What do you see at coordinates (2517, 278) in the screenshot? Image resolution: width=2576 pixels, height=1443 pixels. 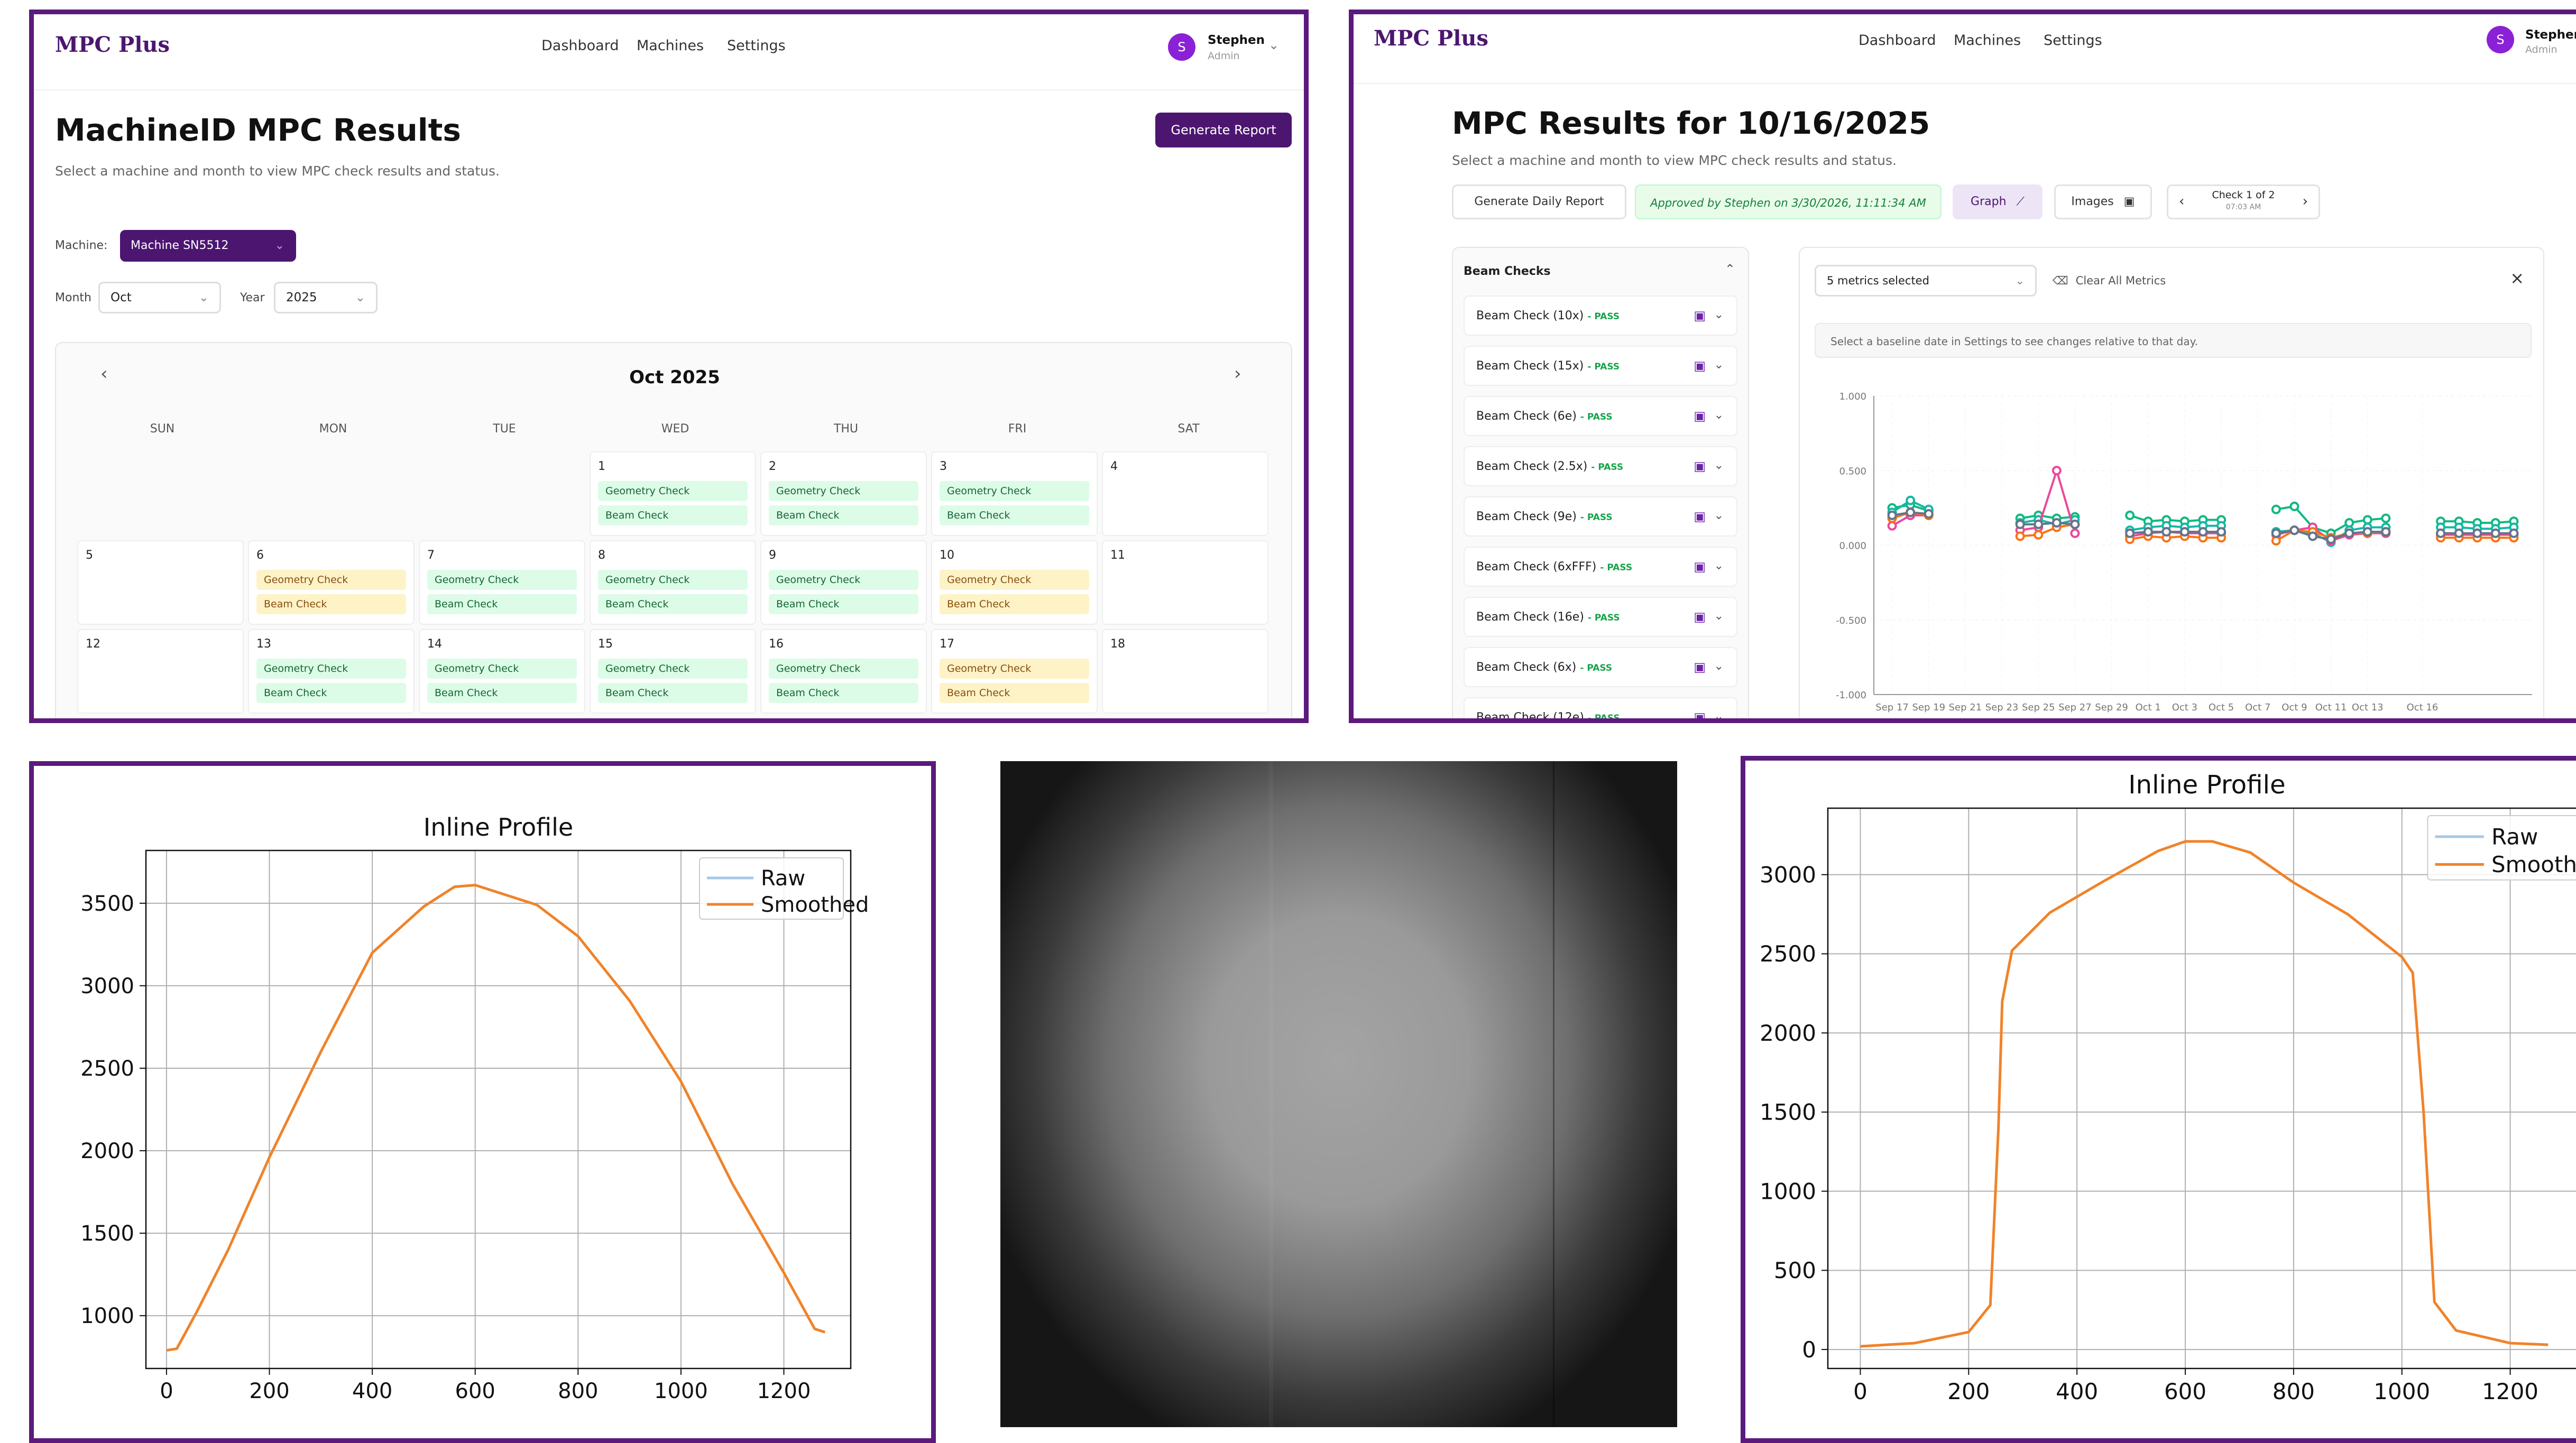 I see `close-button: ×` at bounding box center [2517, 278].